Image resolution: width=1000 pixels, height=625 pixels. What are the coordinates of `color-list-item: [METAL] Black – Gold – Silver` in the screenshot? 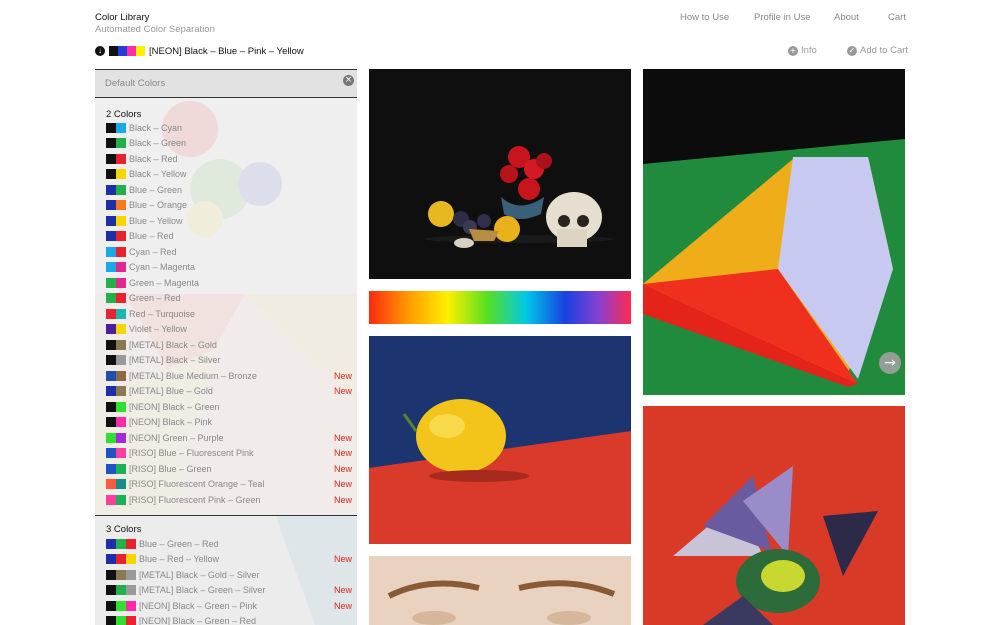 It's located at (229, 574).